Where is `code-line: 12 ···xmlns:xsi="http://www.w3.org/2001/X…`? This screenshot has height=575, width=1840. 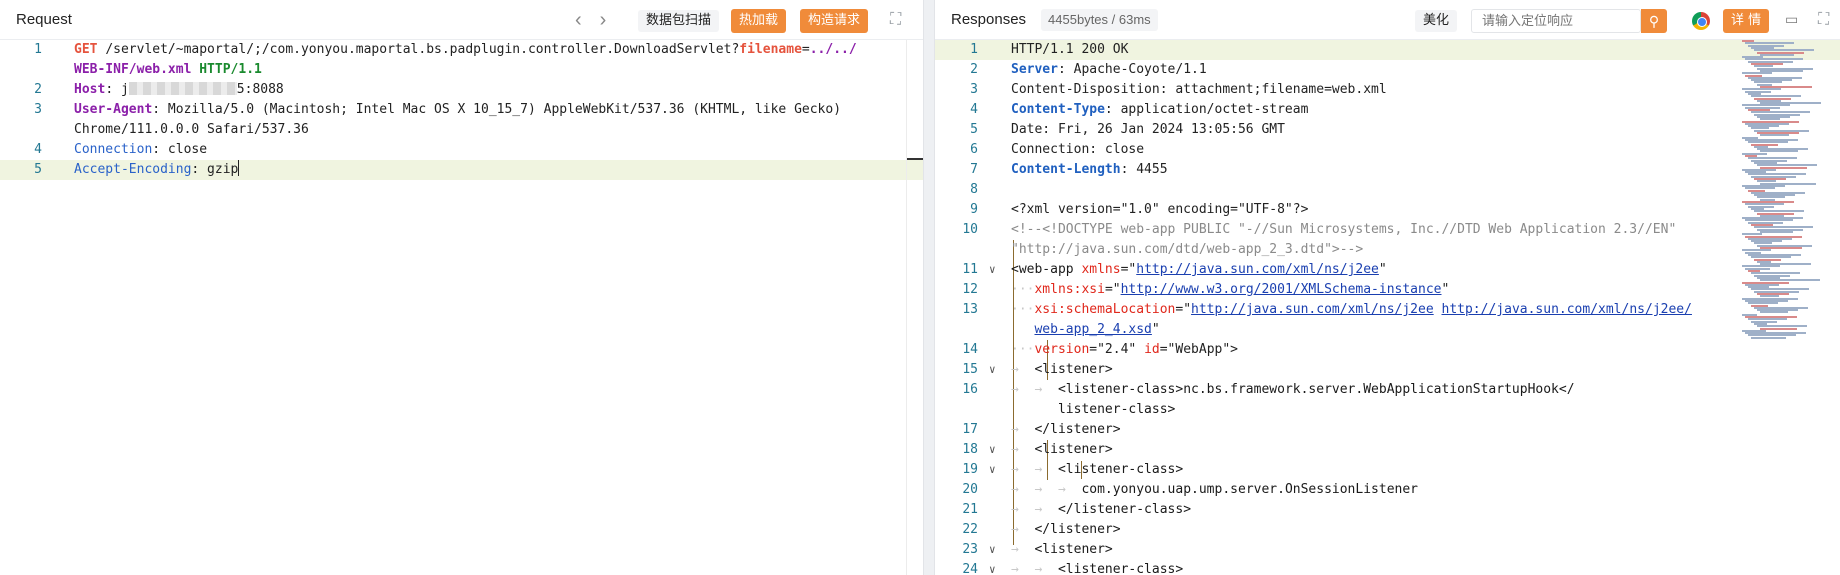
code-line: 12 ···xmlns:xsi="http://www.w3.org/2001/X… is located at coordinates (1387, 290).